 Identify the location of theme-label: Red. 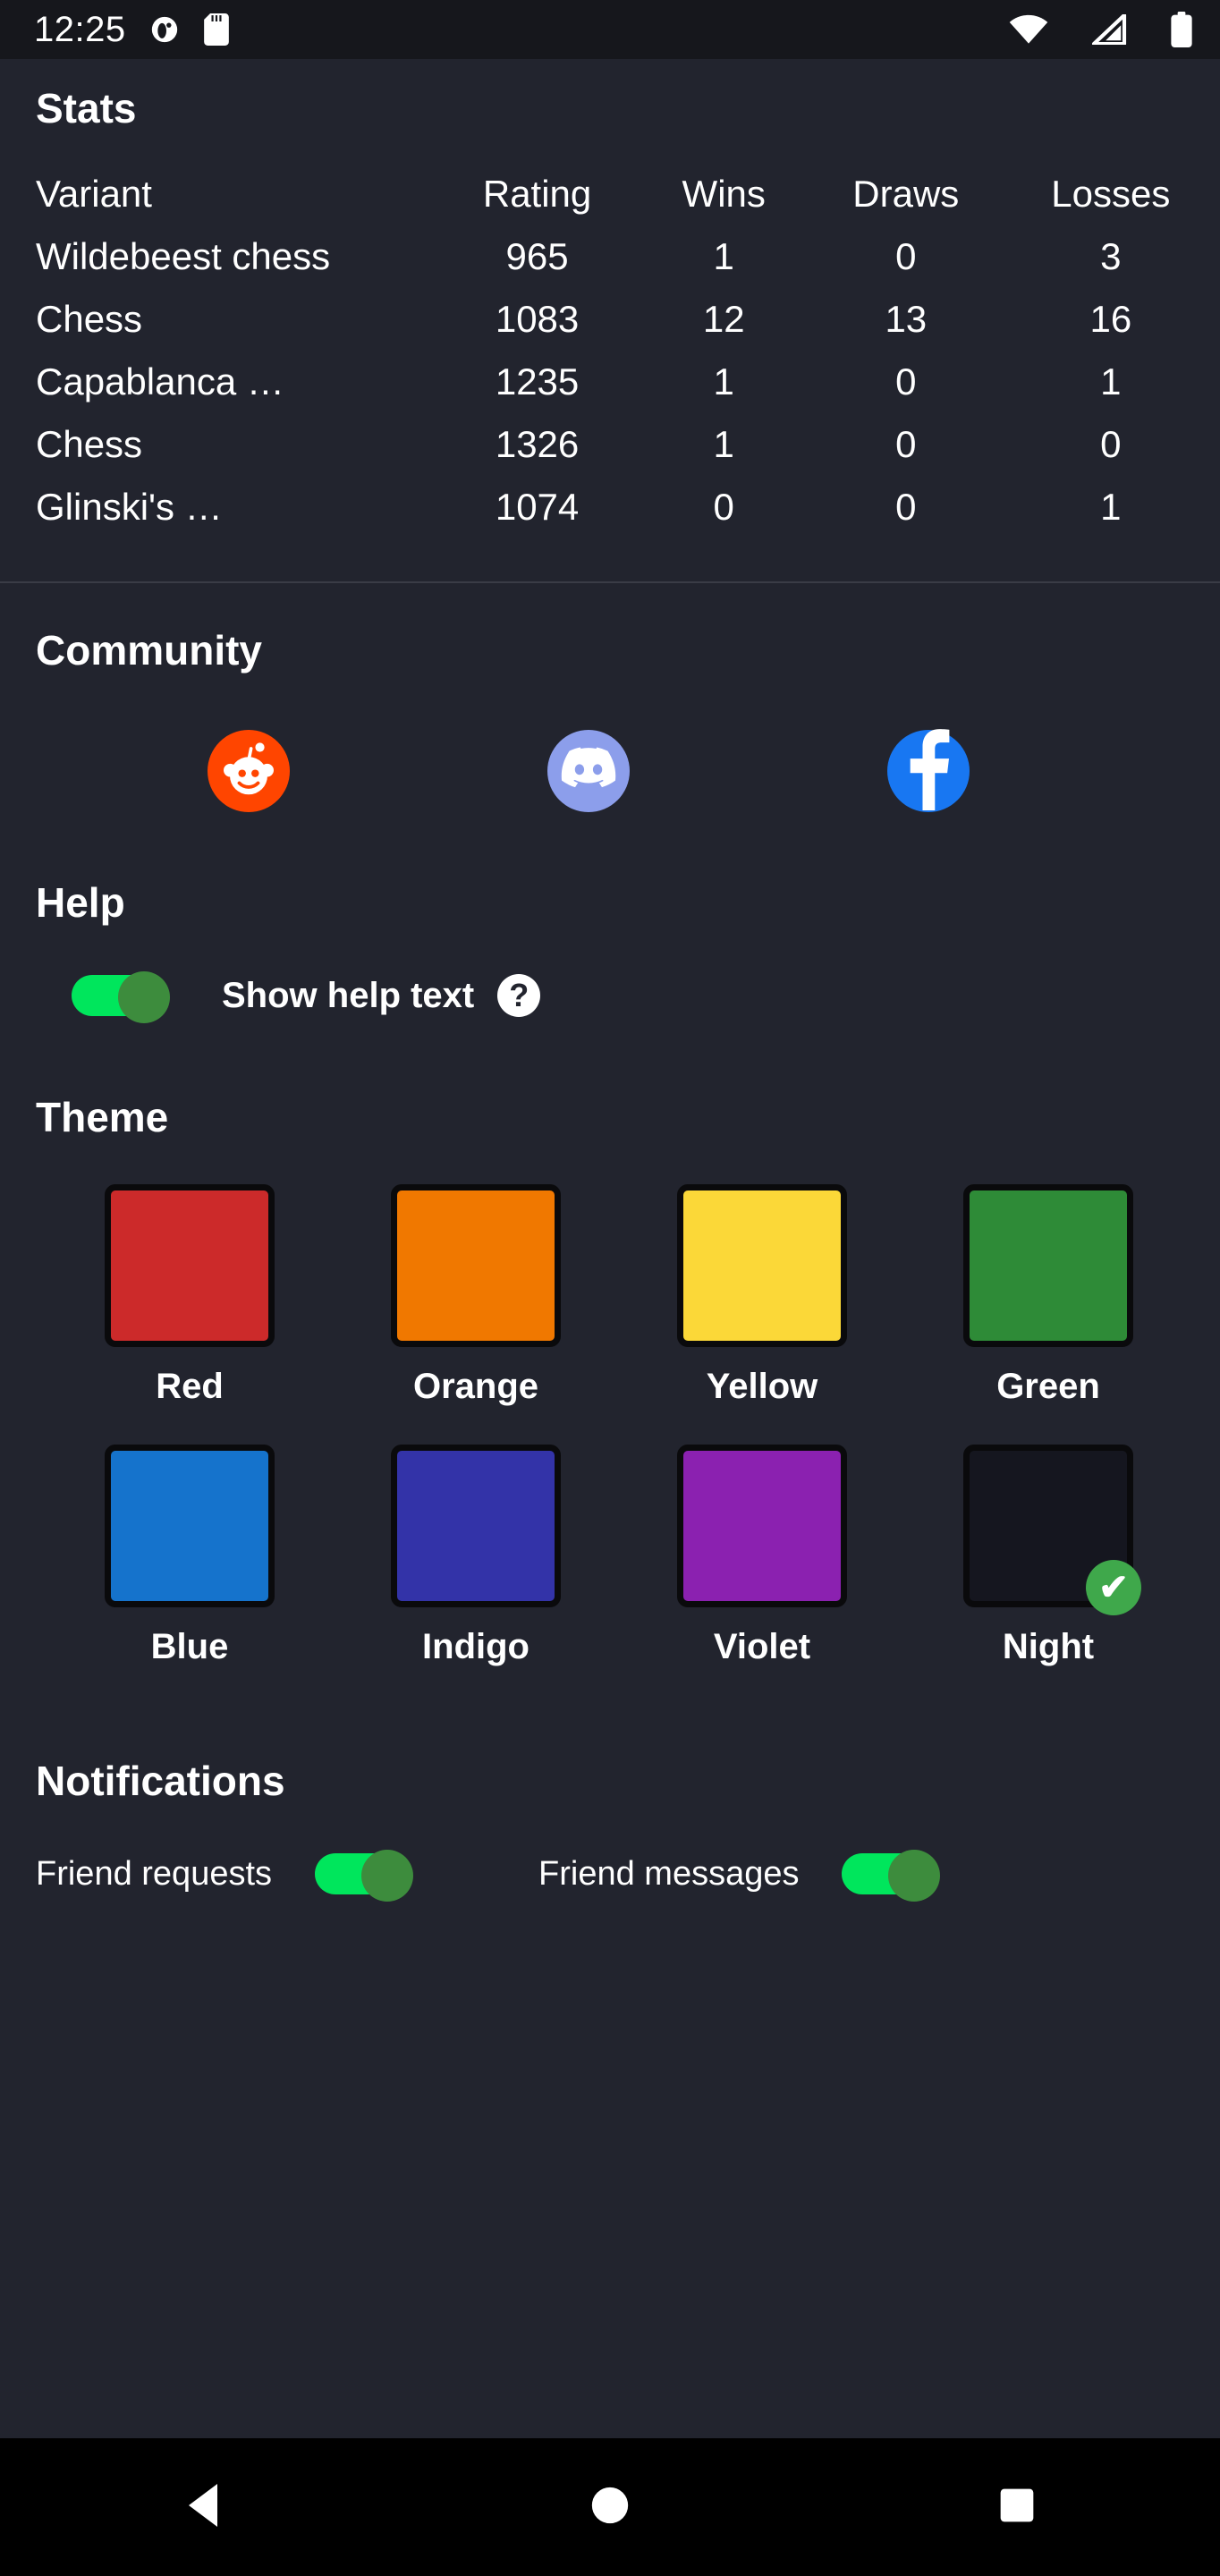
(190, 1386).